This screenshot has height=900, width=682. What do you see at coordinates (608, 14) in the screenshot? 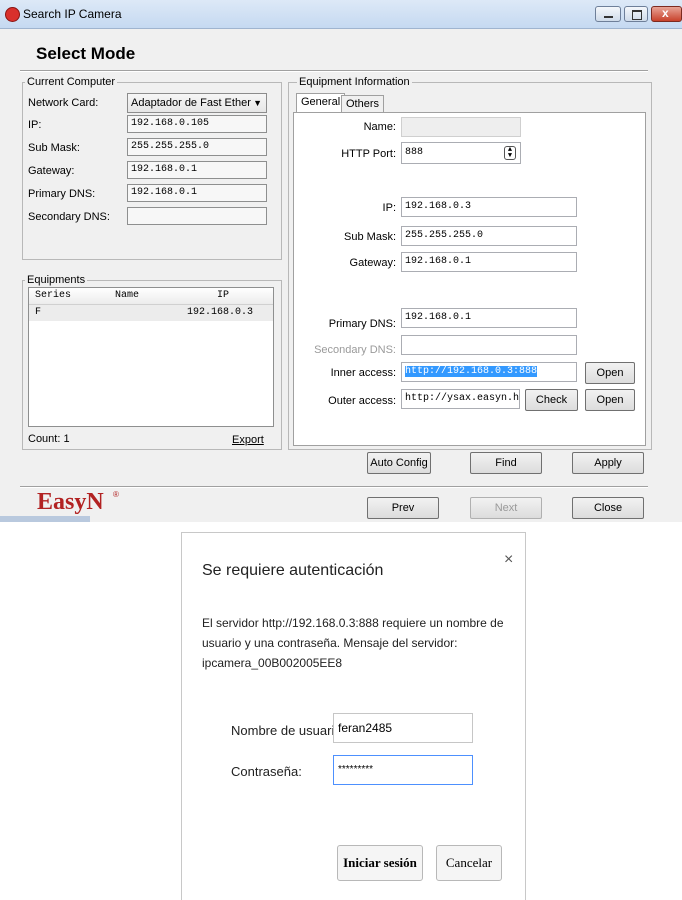
I see `minimize-button` at bounding box center [608, 14].